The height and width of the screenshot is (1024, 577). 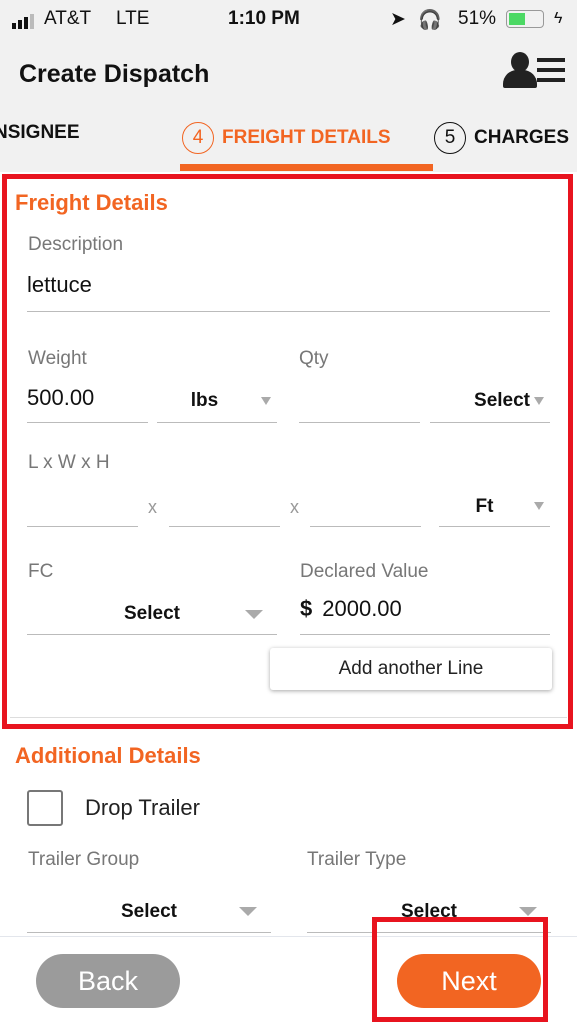 What do you see at coordinates (558, 18) in the screenshot?
I see `charging-icon: ϟ` at bounding box center [558, 18].